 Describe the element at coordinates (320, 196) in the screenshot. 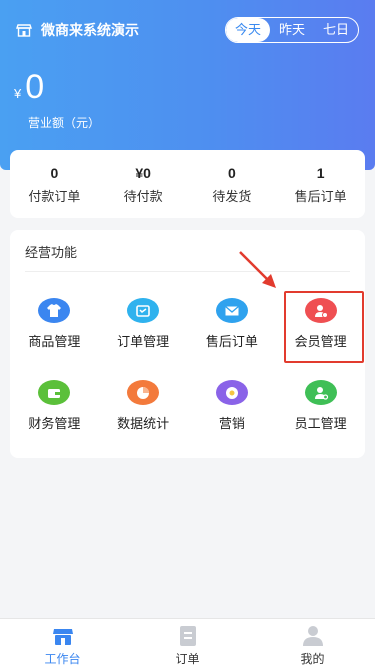

I see `stat-label: 售后订单` at that location.